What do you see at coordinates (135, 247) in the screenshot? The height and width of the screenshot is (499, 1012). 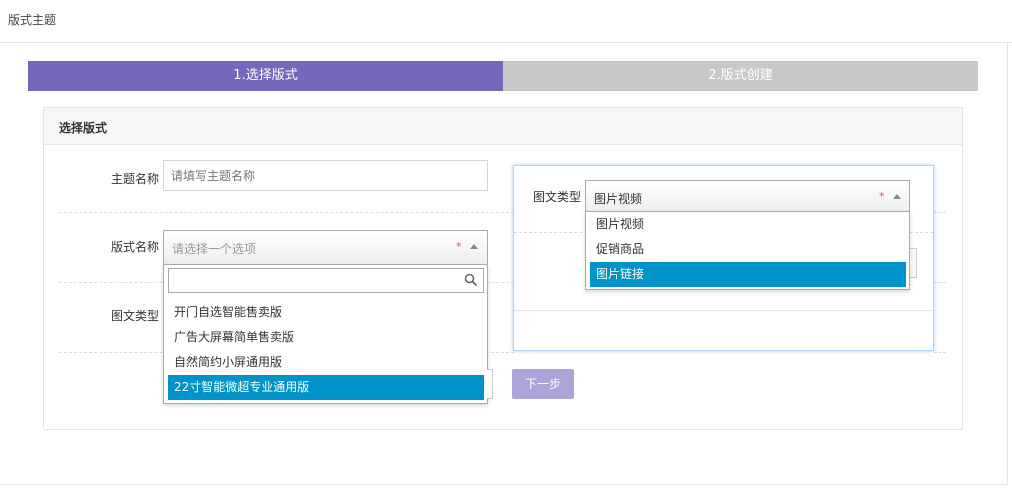 I see `layout-name-label: 版式名称` at bounding box center [135, 247].